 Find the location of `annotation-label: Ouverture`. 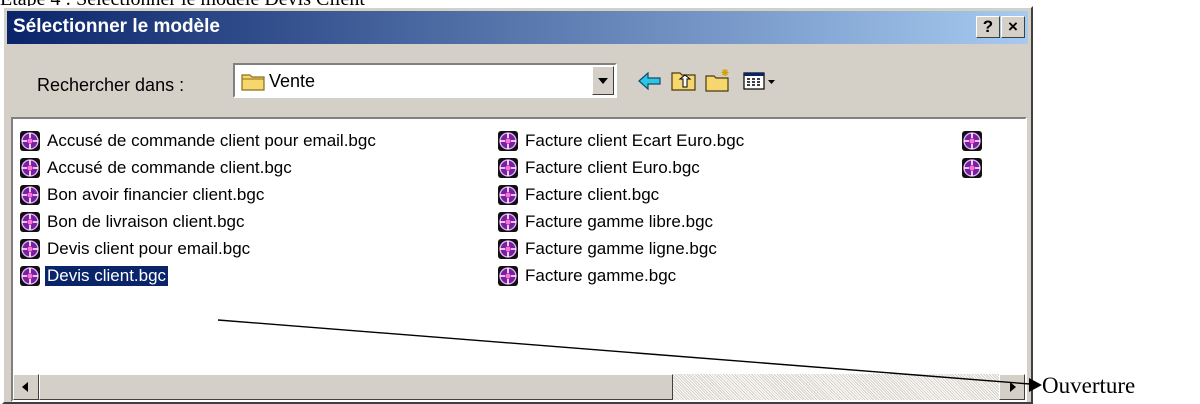

annotation-label: Ouverture is located at coordinates (1089, 385).